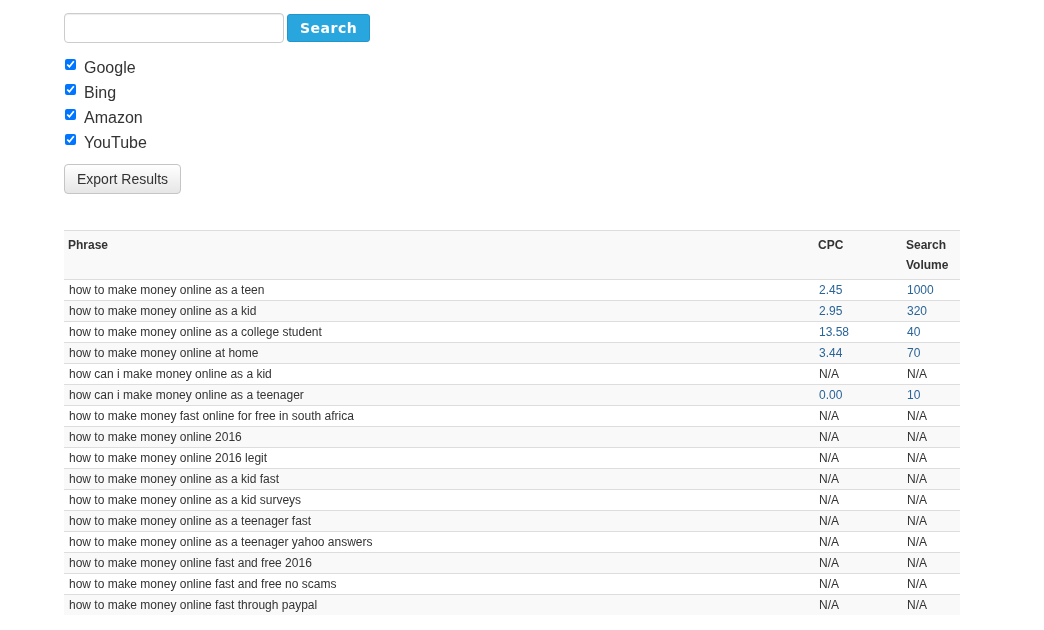 The image size is (1044, 630). Describe the element at coordinates (439, 395) in the screenshot. I see `table-cell: how can i make money online as a teenager` at that location.